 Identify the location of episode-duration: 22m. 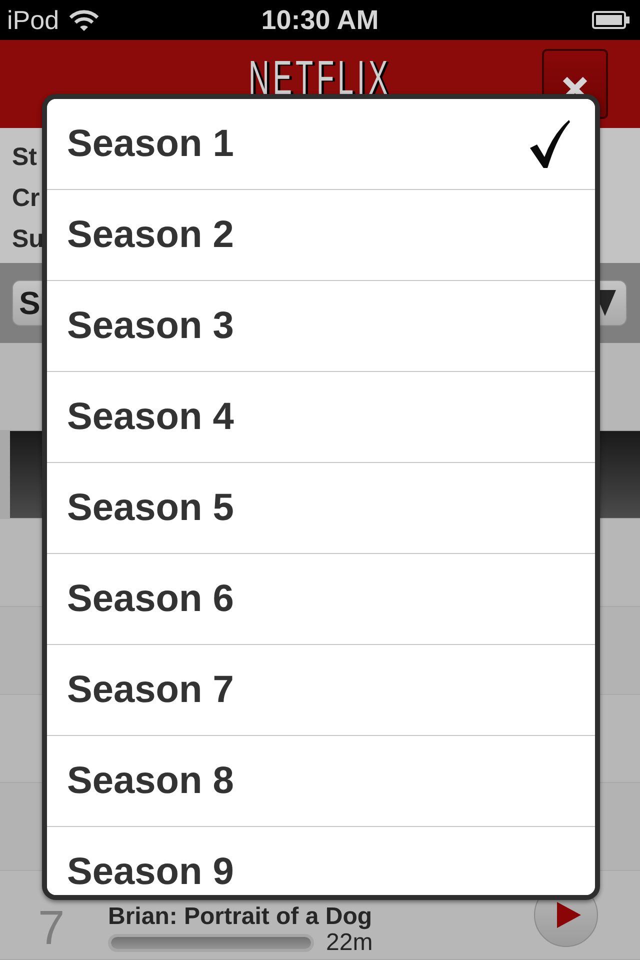
(349, 943).